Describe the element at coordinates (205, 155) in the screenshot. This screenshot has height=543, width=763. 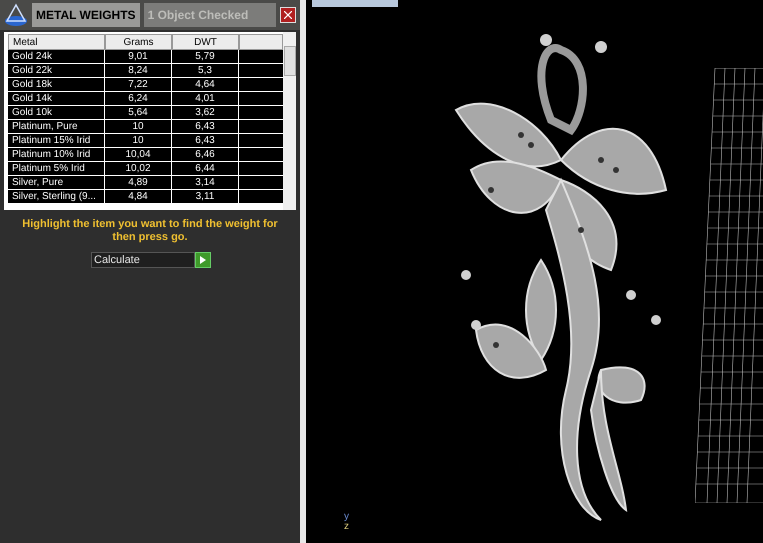
I see `table-cell: 6,46` at that location.